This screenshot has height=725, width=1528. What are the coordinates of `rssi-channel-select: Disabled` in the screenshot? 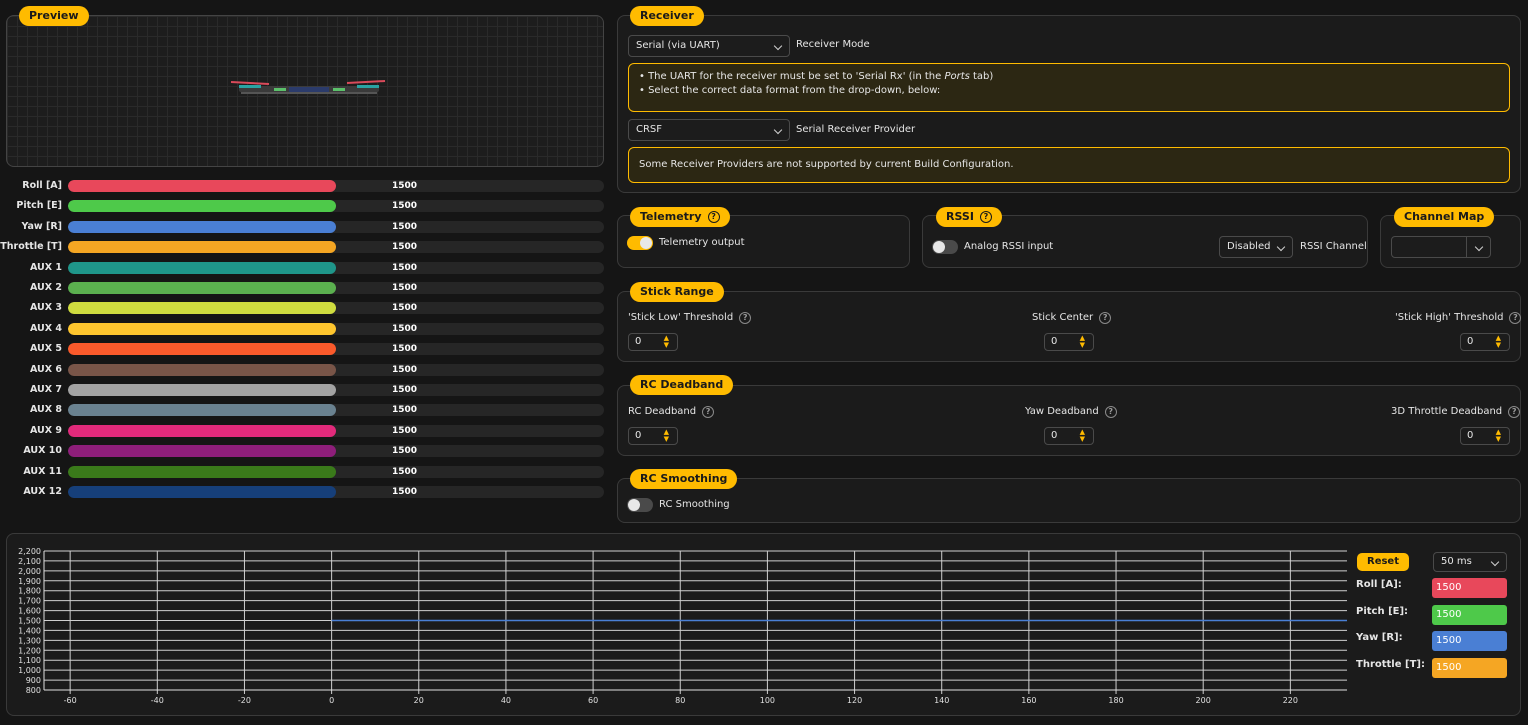 It's located at (1256, 247).